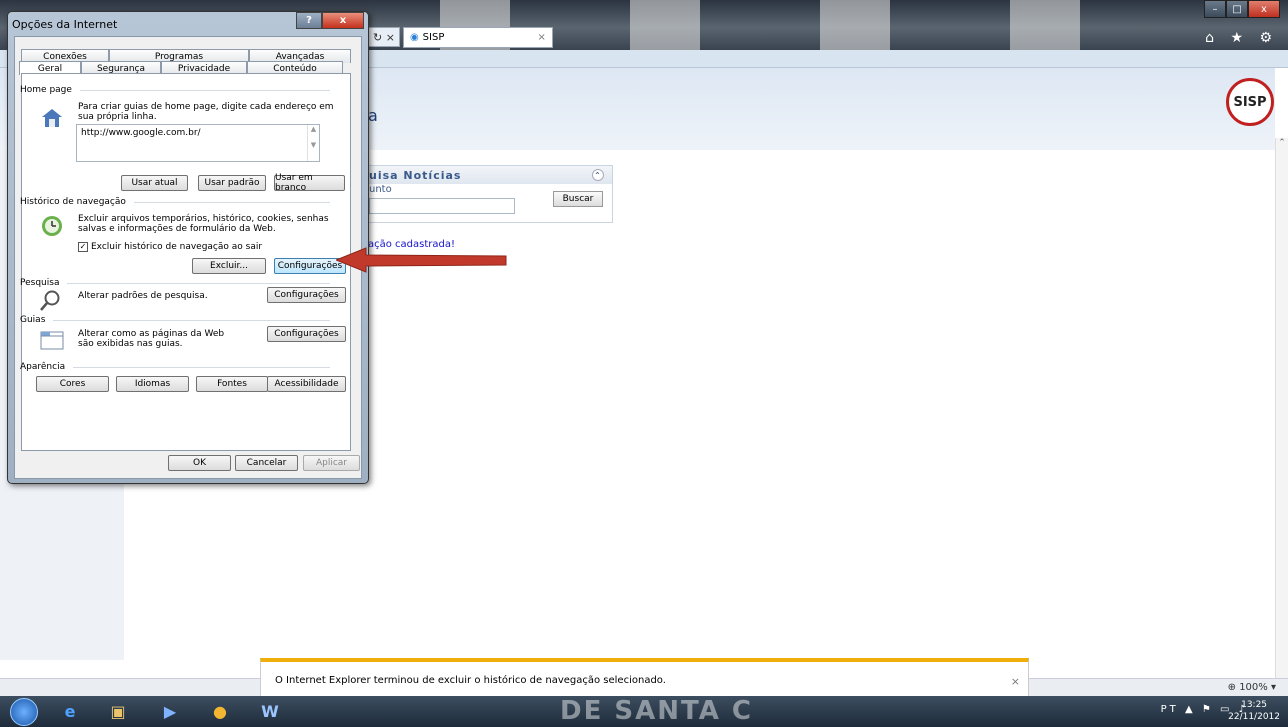 This screenshot has width=1288, height=727. Describe the element at coordinates (73, 202) in the screenshot. I see `history-label: Histórico de navegação` at that location.